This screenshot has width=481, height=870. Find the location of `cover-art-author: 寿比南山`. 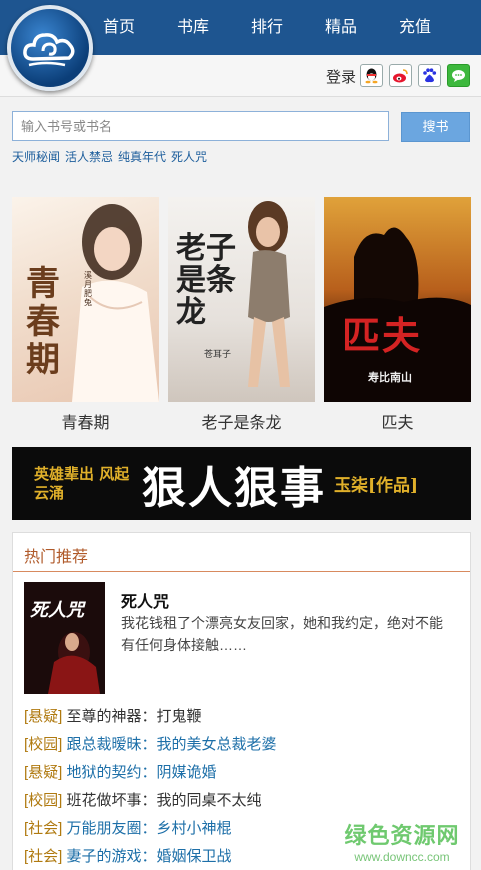

cover-art-author: 寿比南山 is located at coordinates (390, 378).